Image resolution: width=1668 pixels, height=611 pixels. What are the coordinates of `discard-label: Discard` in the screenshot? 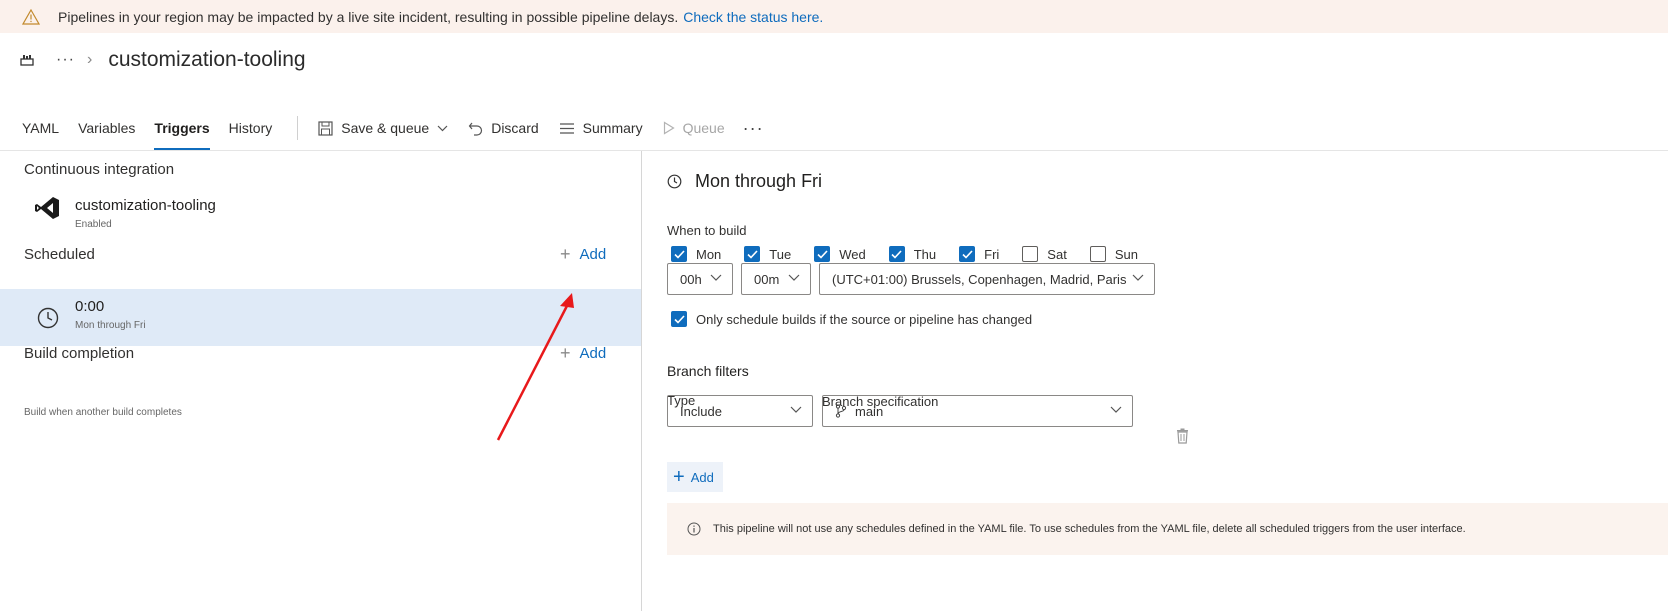 It's located at (515, 128).